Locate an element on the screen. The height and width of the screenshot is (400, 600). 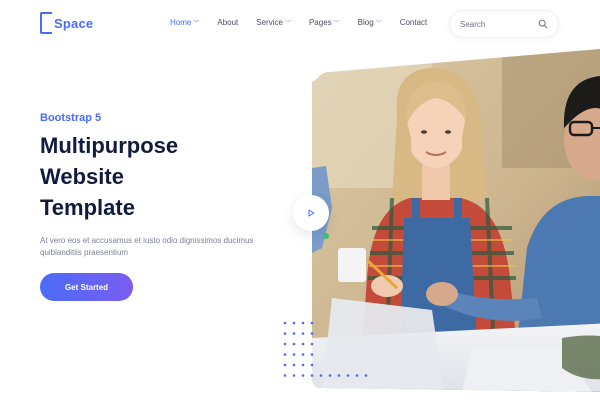
hero-title-line: Multipurpose is located at coordinates (109, 145).